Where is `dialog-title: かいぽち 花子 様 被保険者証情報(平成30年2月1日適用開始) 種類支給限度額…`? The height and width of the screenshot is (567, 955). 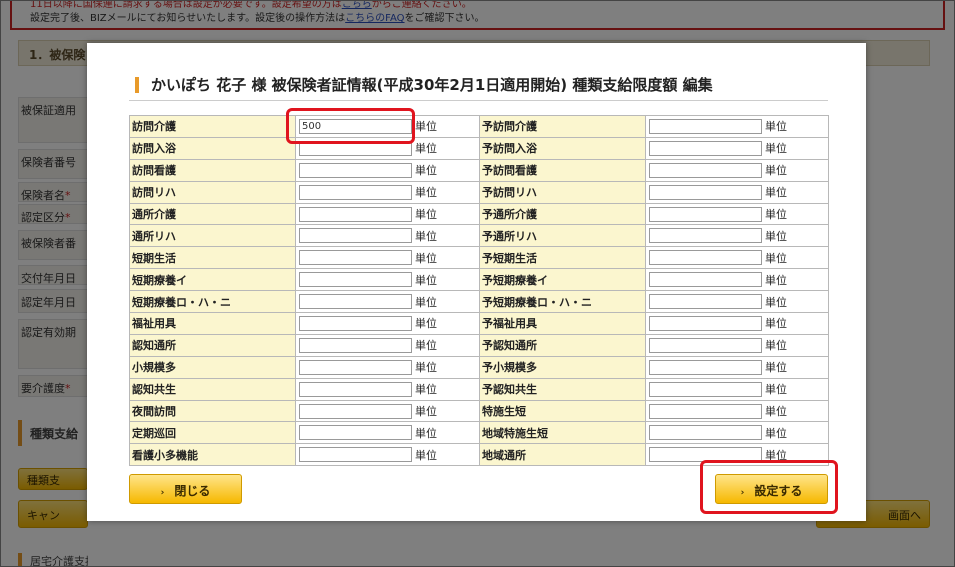 dialog-title: かいぽち 花子 様 被保険者証情報(平成30年2月1日適用開始) 種類支給限度額… is located at coordinates (478, 85).